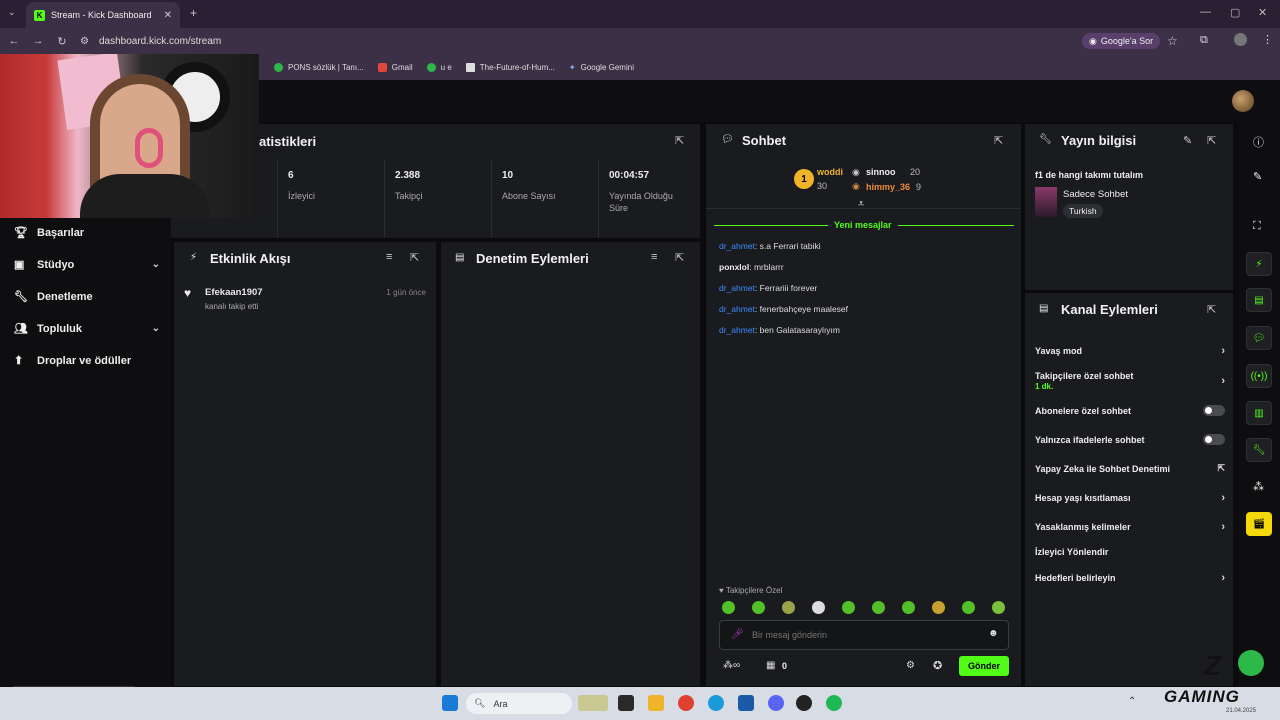 The height and width of the screenshot is (720, 1280). What do you see at coordinates (168, 15) in the screenshot?
I see `close-tab-icon: ✕` at bounding box center [168, 15].